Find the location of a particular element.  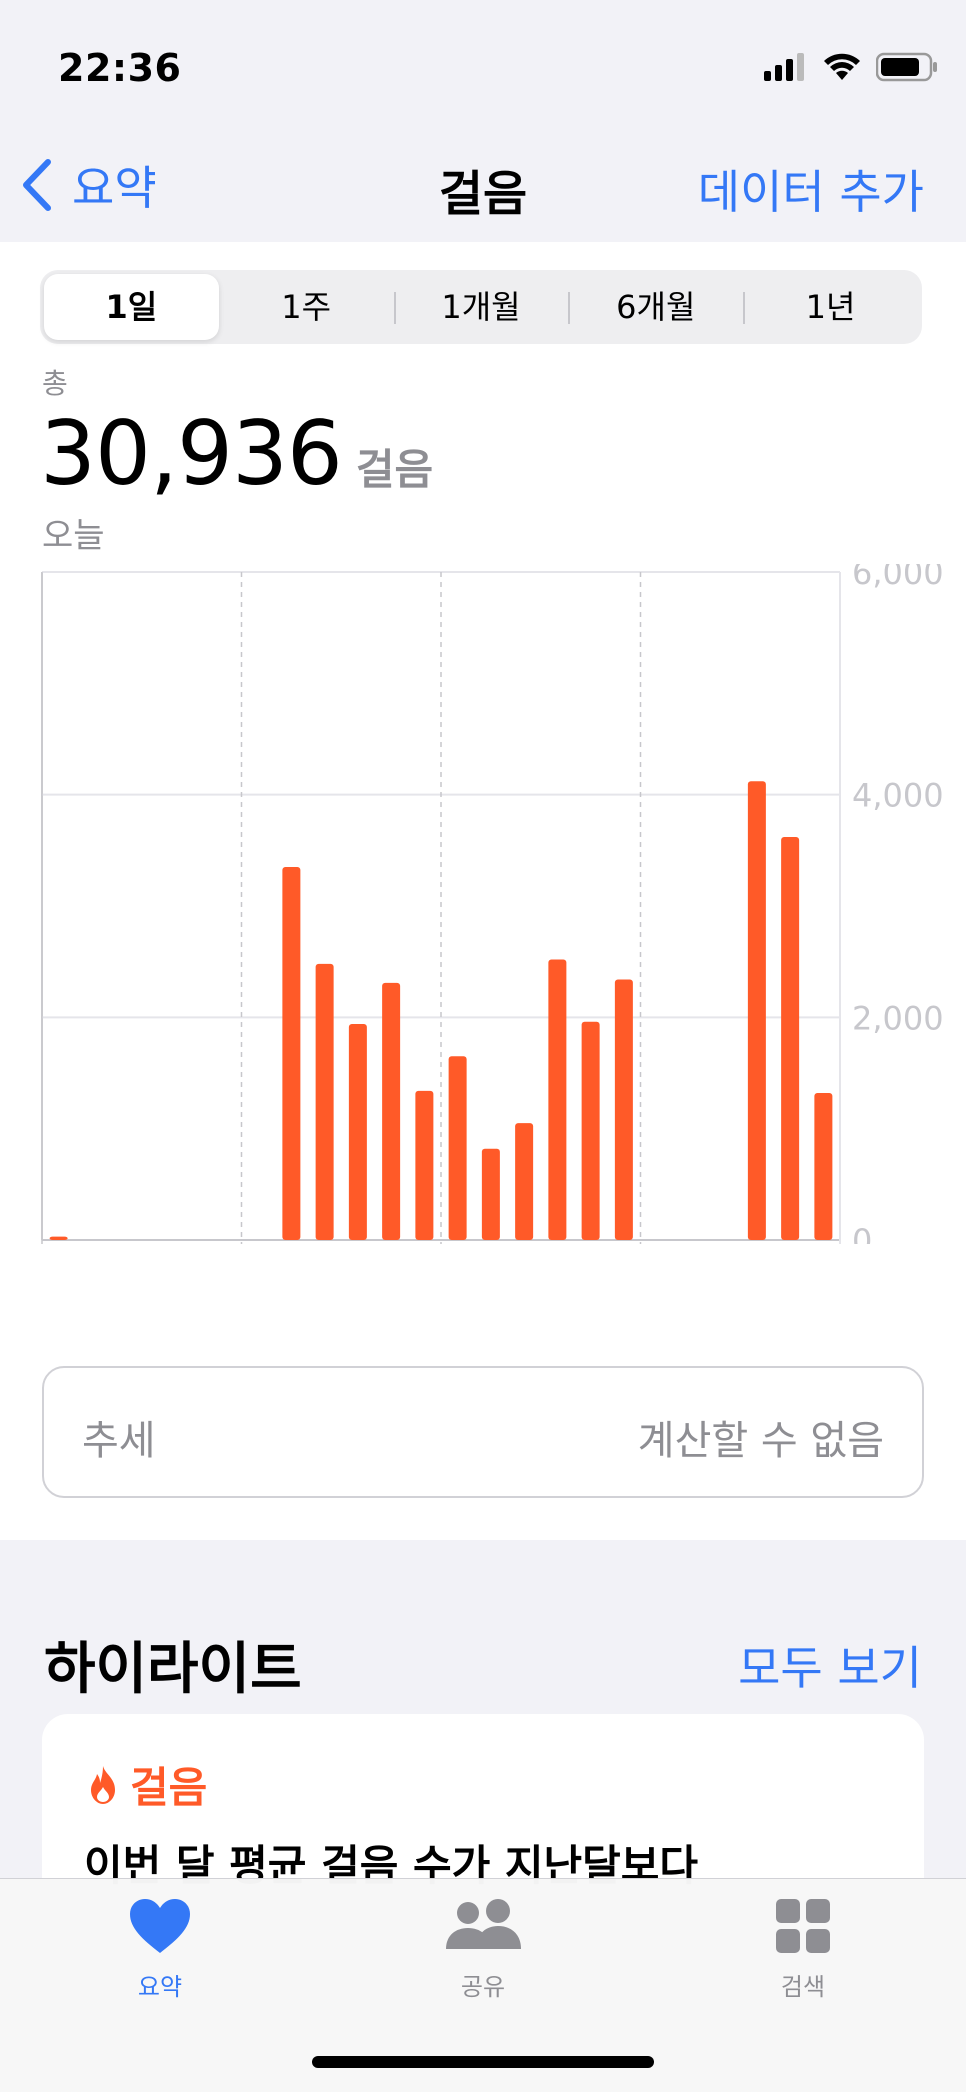

date-label: 오늘 is located at coordinates (73, 536).